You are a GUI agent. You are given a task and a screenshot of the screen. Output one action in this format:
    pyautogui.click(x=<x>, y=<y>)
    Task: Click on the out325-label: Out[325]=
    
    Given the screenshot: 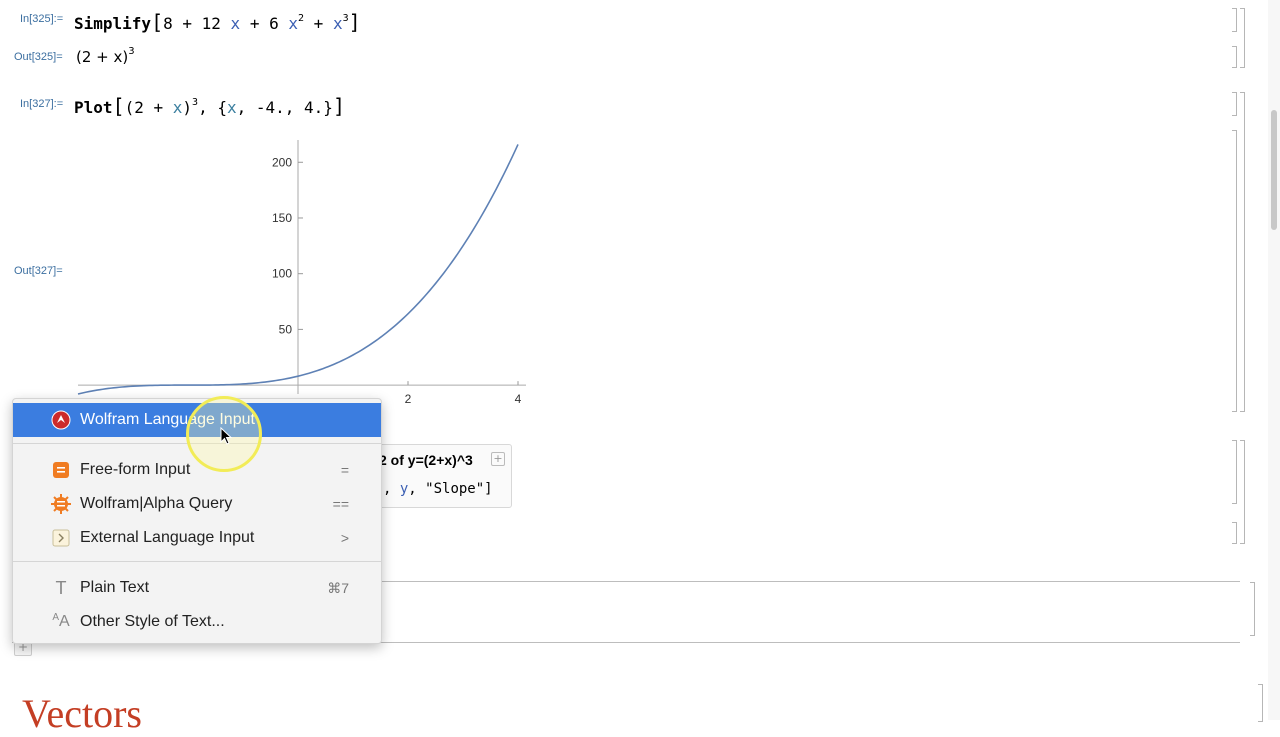 What is the action you would take?
    pyautogui.click(x=38, y=57)
    